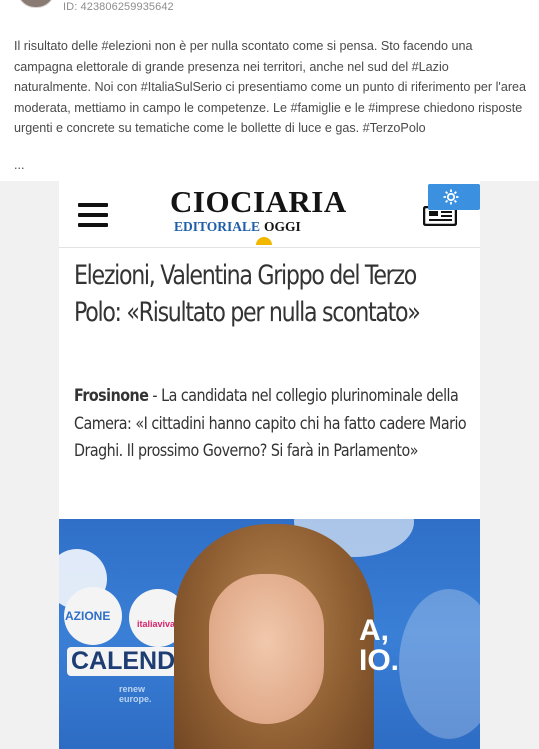  What do you see at coordinates (379, 660) in the screenshot?
I see `photo-text-io: IO.` at bounding box center [379, 660].